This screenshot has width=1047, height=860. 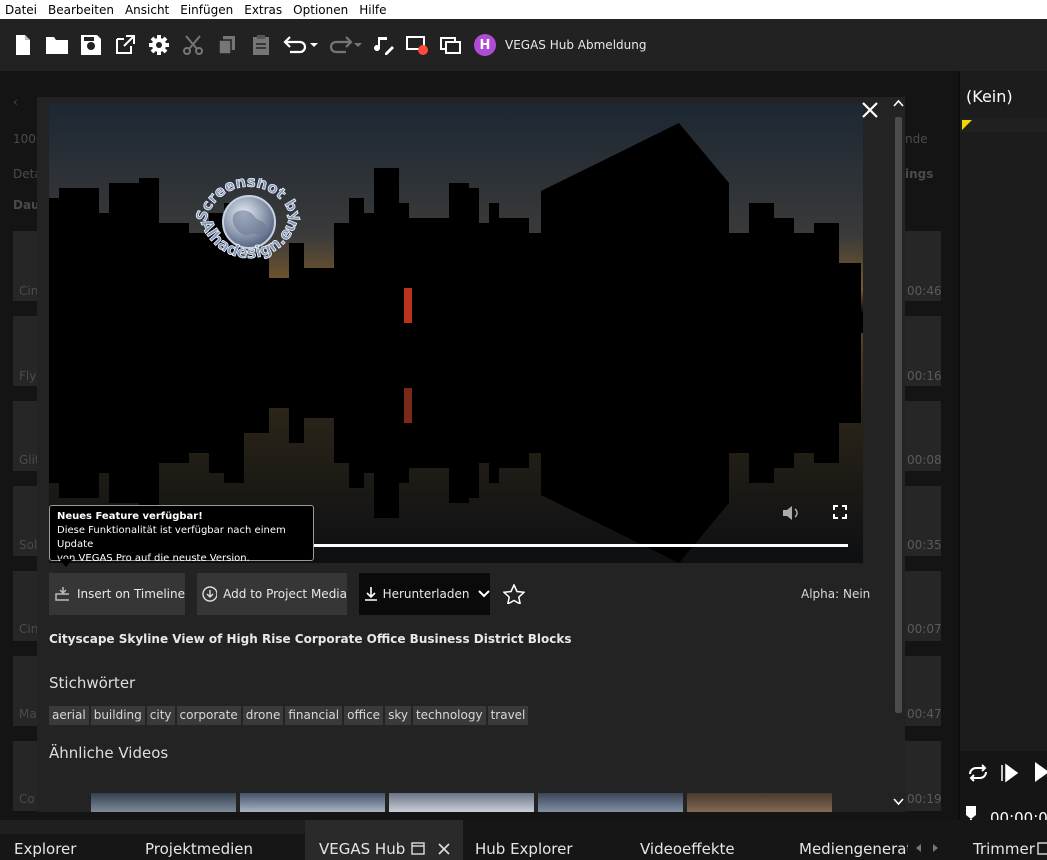 I want to click on redo-icon, so click(x=345, y=45).